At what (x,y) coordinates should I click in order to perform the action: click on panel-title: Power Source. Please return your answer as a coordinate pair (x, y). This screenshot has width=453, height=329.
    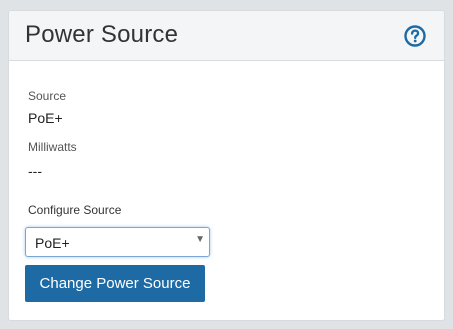
    Looking at the image, I should click on (102, 34).